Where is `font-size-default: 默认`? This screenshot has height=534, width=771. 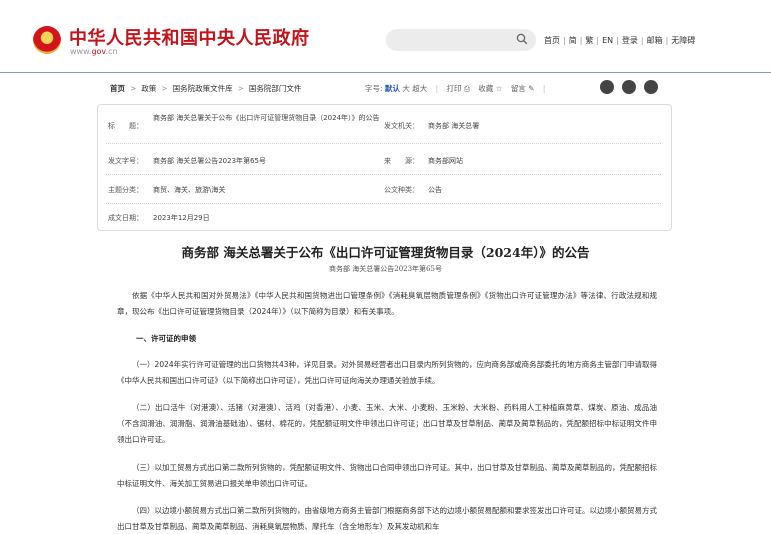
font-size-default: 默认 is located at coordinates (392, 88).